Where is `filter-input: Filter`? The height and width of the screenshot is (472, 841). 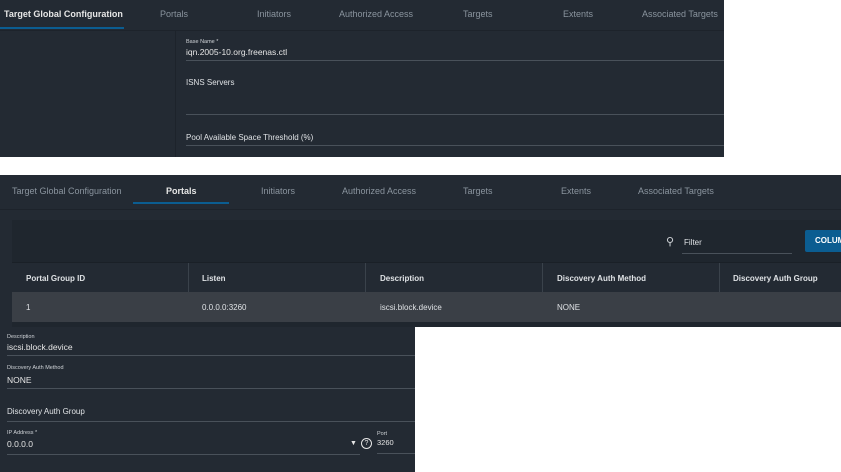 filter-input: Filter is located at coordinates (693, 242).